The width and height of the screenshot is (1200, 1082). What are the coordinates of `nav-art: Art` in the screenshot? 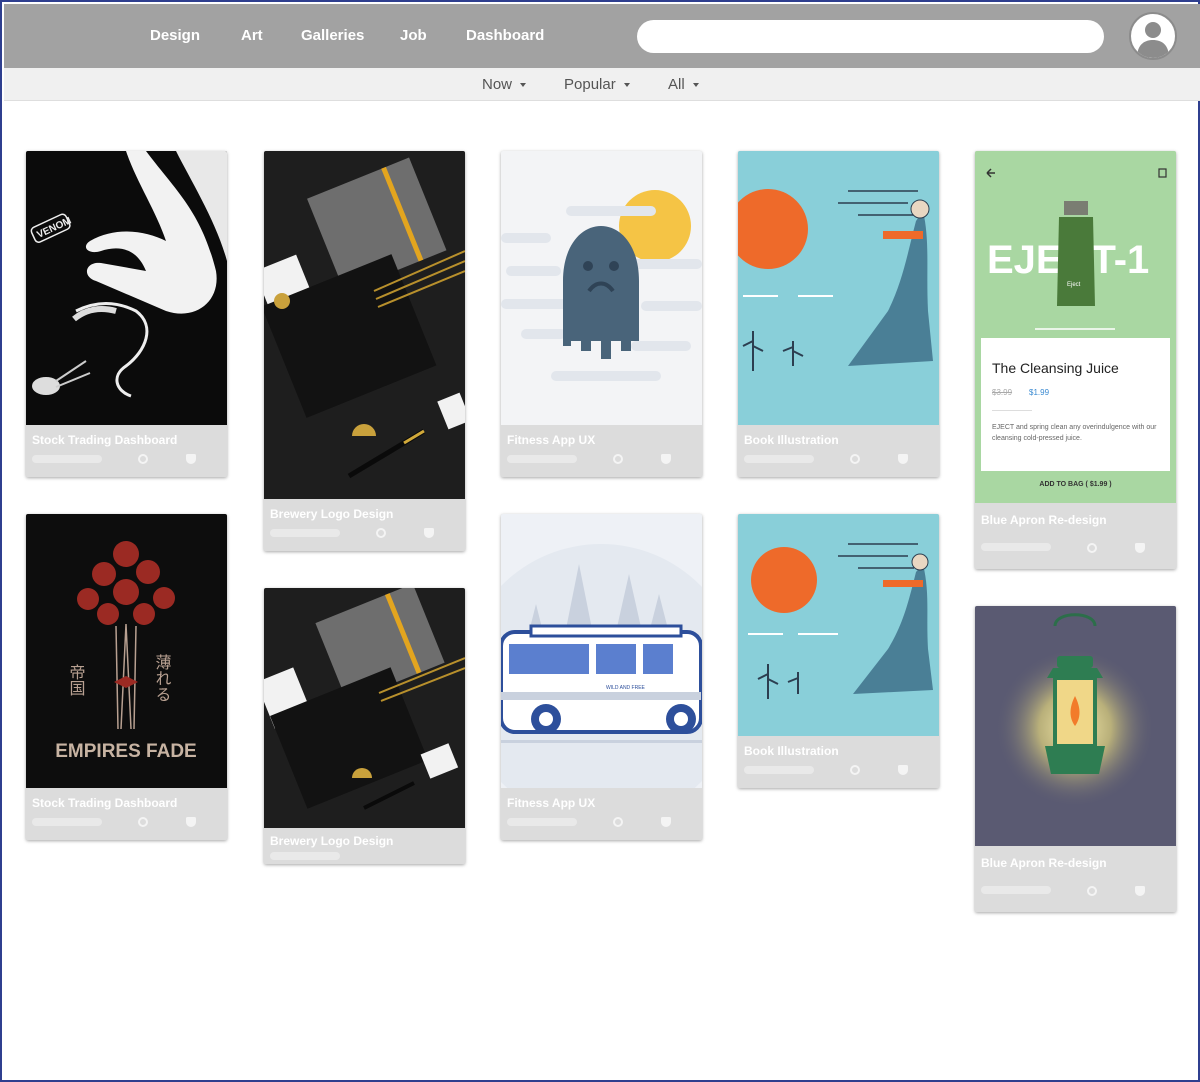 It's located at (252, 36).